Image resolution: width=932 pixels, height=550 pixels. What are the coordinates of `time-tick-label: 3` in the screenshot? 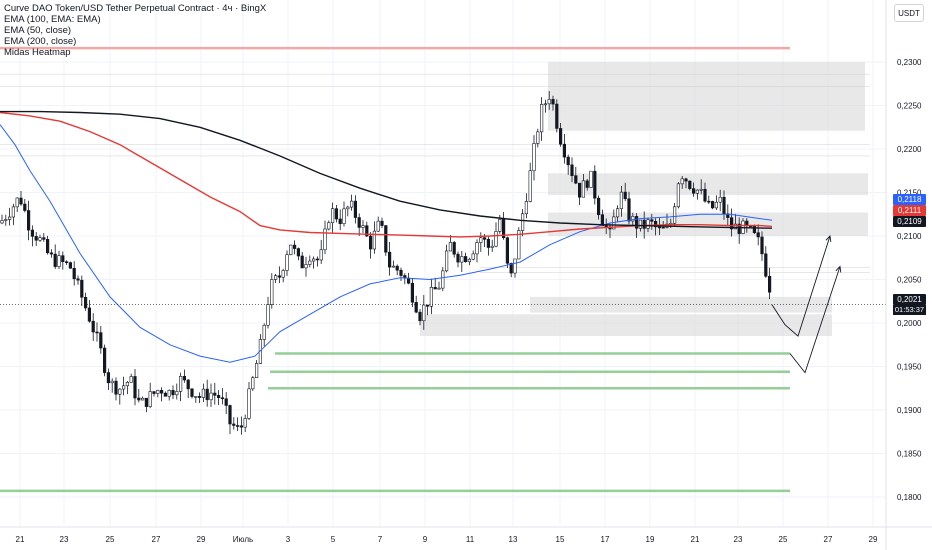 It's located at (288, 539).